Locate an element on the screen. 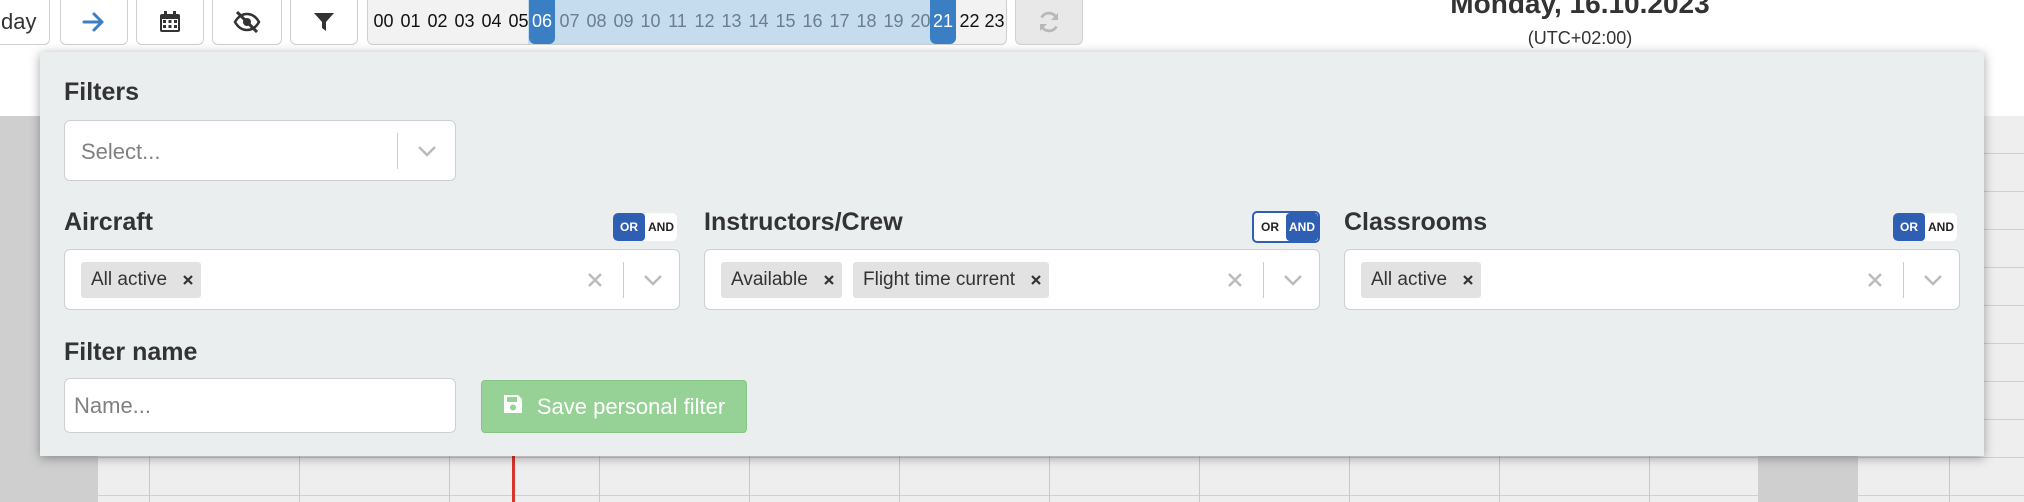 This screenshot has width=2024, height=502. aircraft-select: All active is located at coordinates (372, 279).